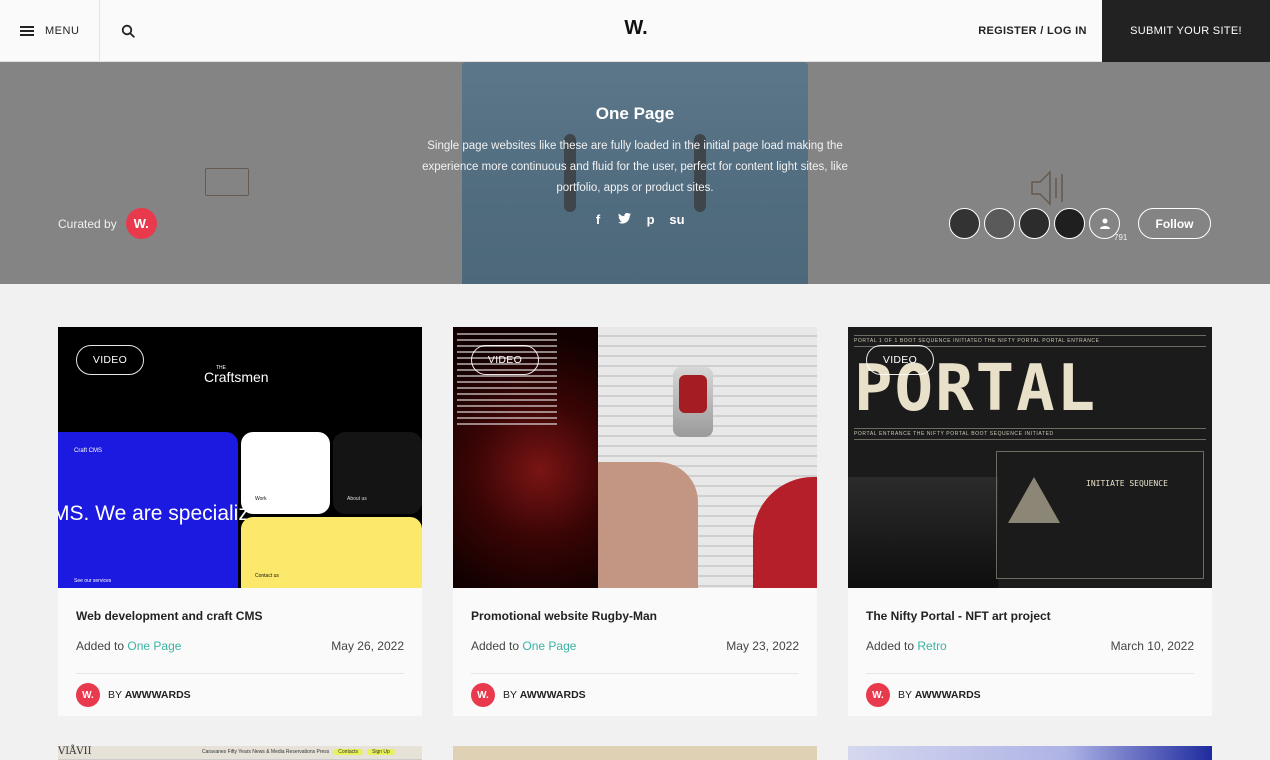 The height and width of the screenshot is (760, 1270). What do you see at coordinates (377, 473) in the screenshot?
I see `thumb-dark-panel: About us` at bounding box center [377, 473].